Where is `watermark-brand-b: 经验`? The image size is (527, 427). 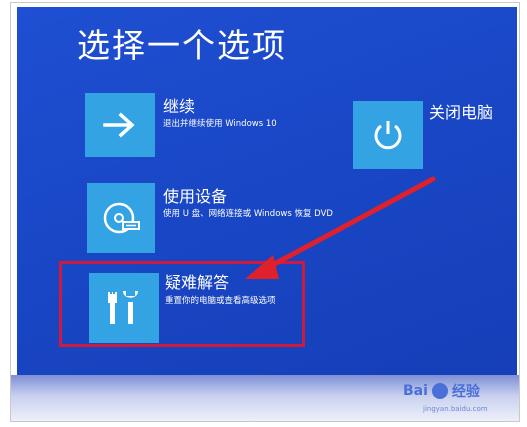
watermark-brand-b: 经验 is located at coordinates (465, 392).